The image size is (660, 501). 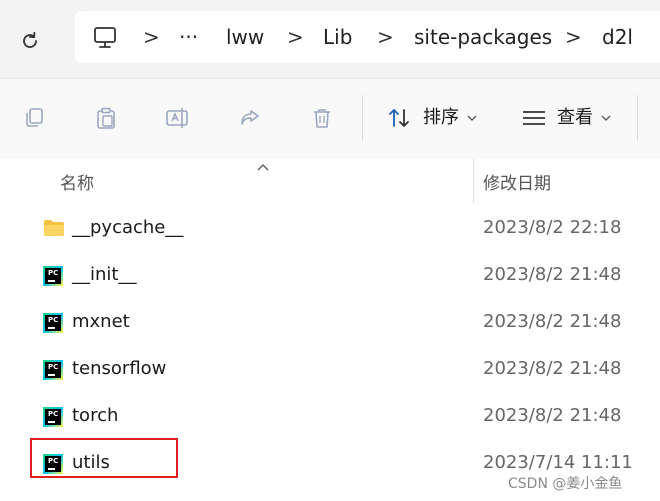 I want to click on file-name: tensorflow, so click(x=119, y=368).